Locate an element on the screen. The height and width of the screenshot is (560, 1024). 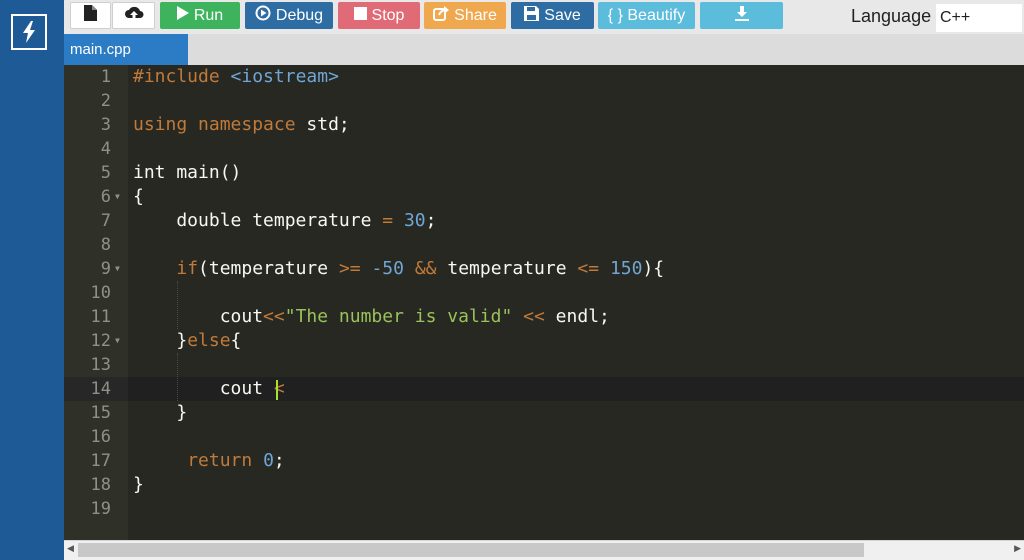
run-label: Run is located at coordinates (208, 15).